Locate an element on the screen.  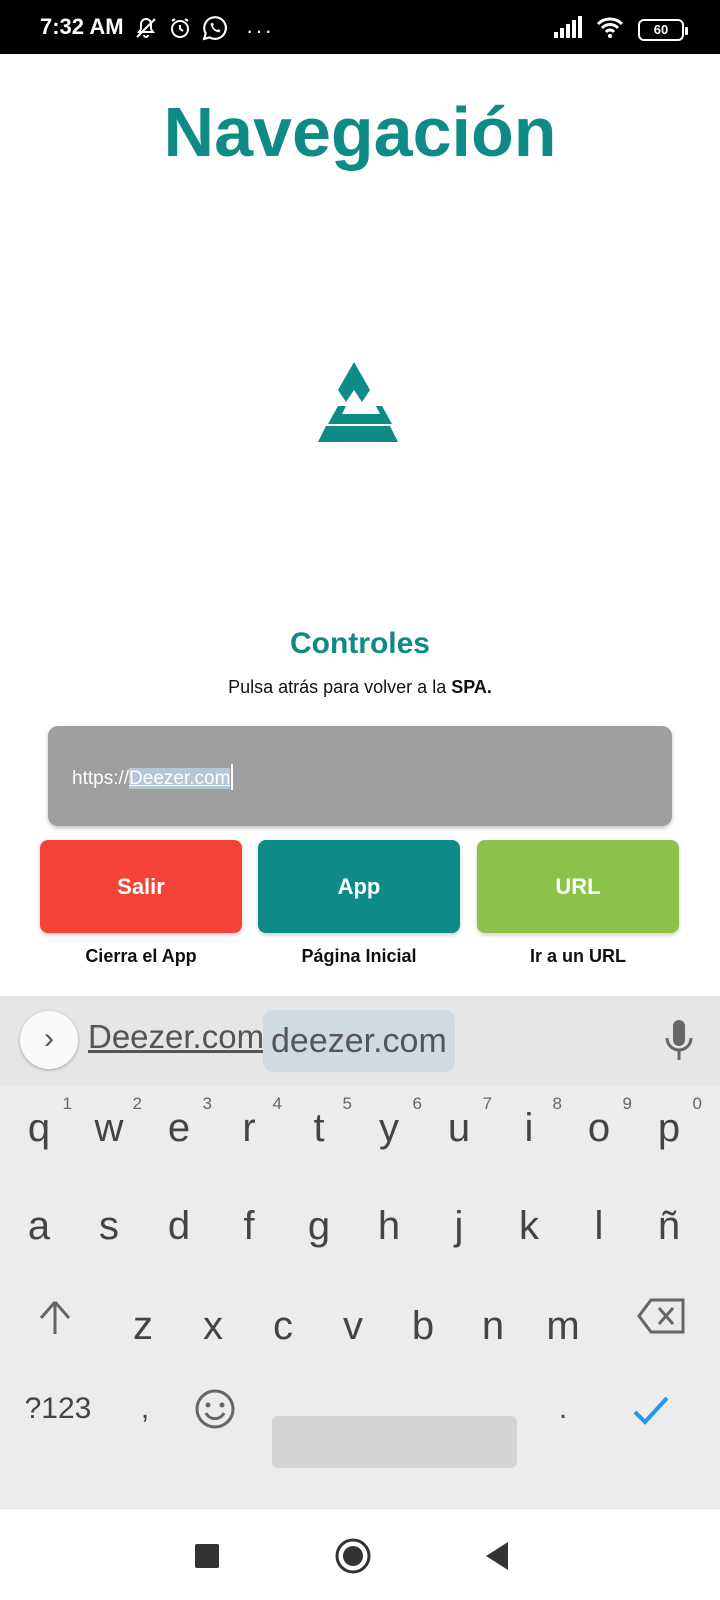
emoji-icon is located at coordinates (215, 1414).